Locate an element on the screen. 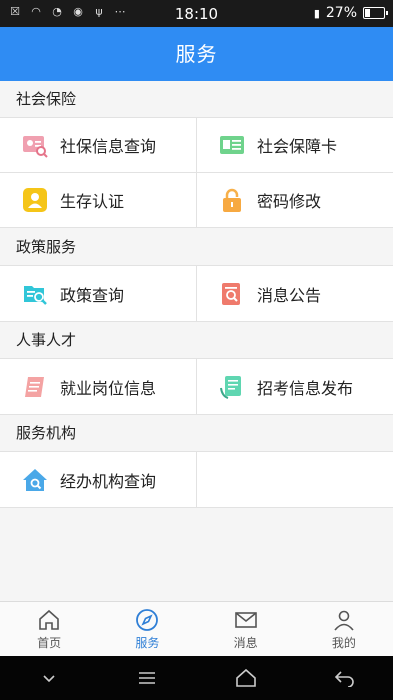  grid-item-exam-info: 招考信息发布 is located at coordinates (294, 386).